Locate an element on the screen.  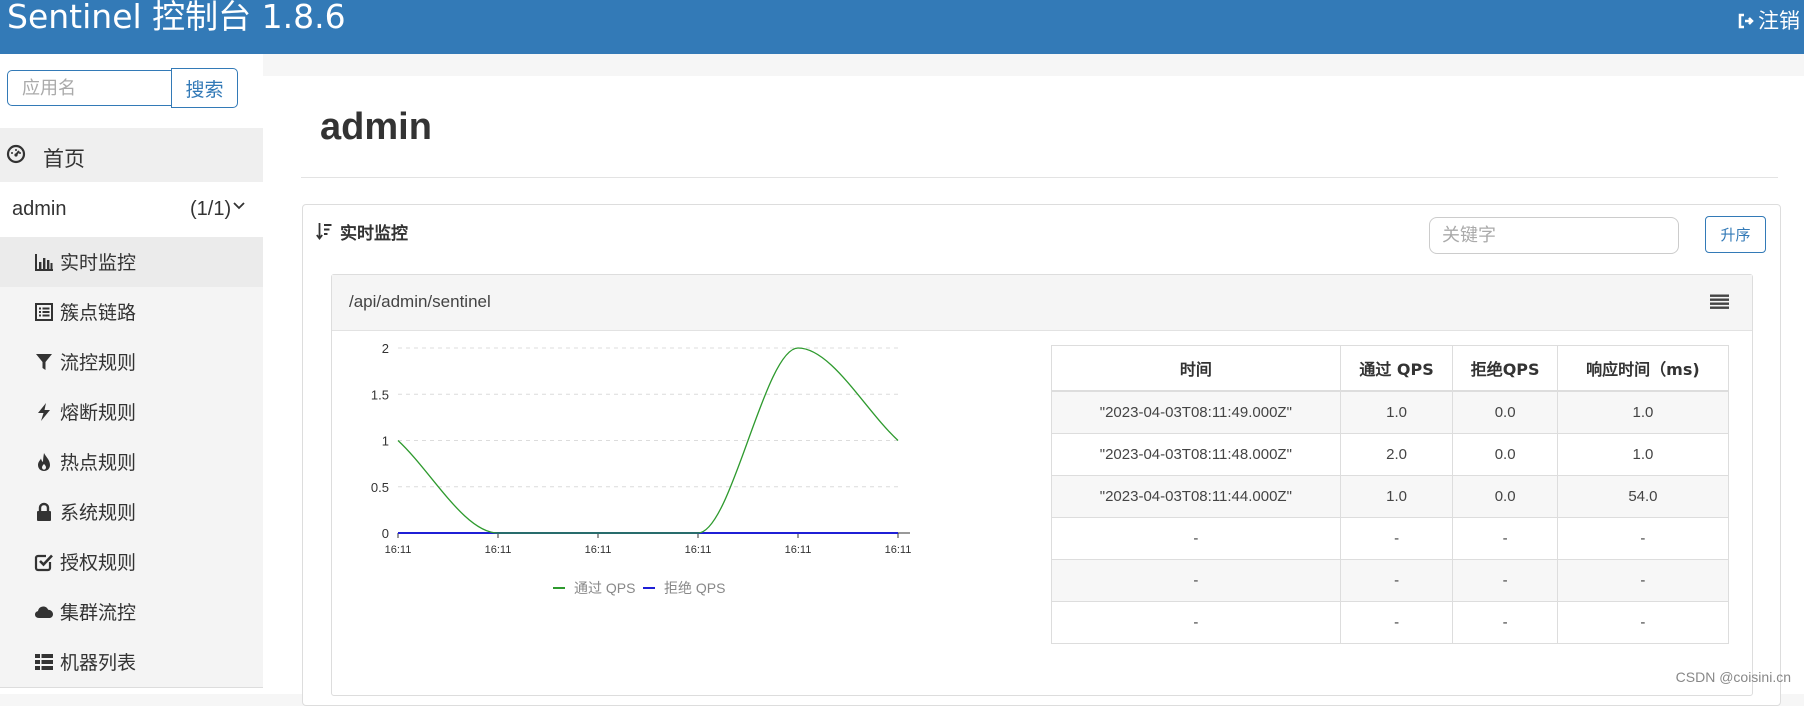
table-cell: "2023-04-03T08:11:48.000Z" is located at coordinates (1196, 454).